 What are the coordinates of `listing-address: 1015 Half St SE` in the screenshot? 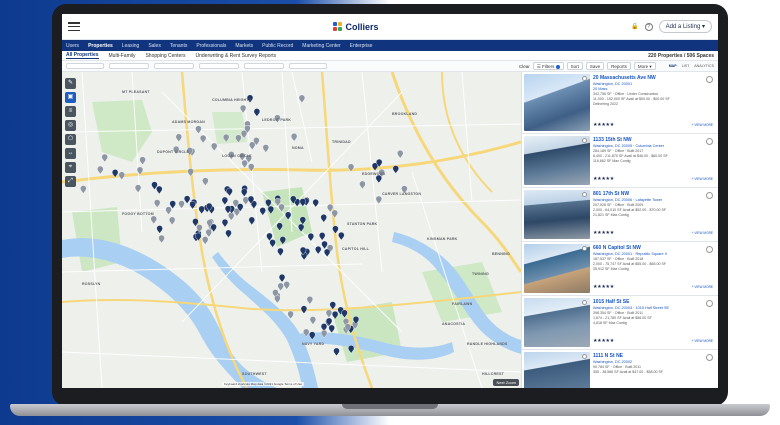 It's located at (653, 302).